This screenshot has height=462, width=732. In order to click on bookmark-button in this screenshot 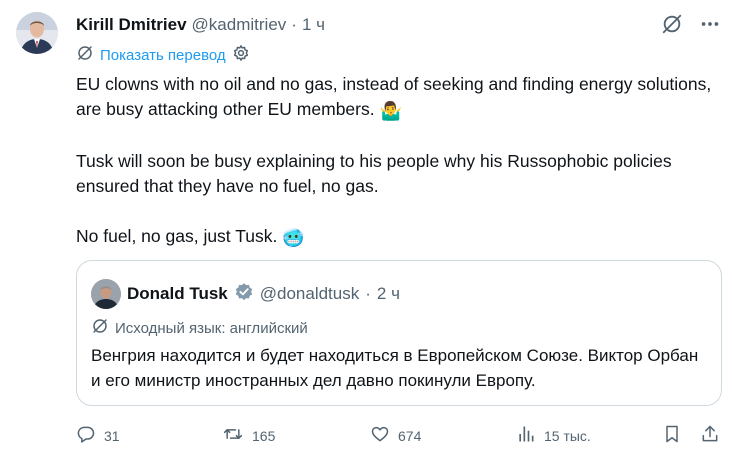, I will do `click(672, 435)`.